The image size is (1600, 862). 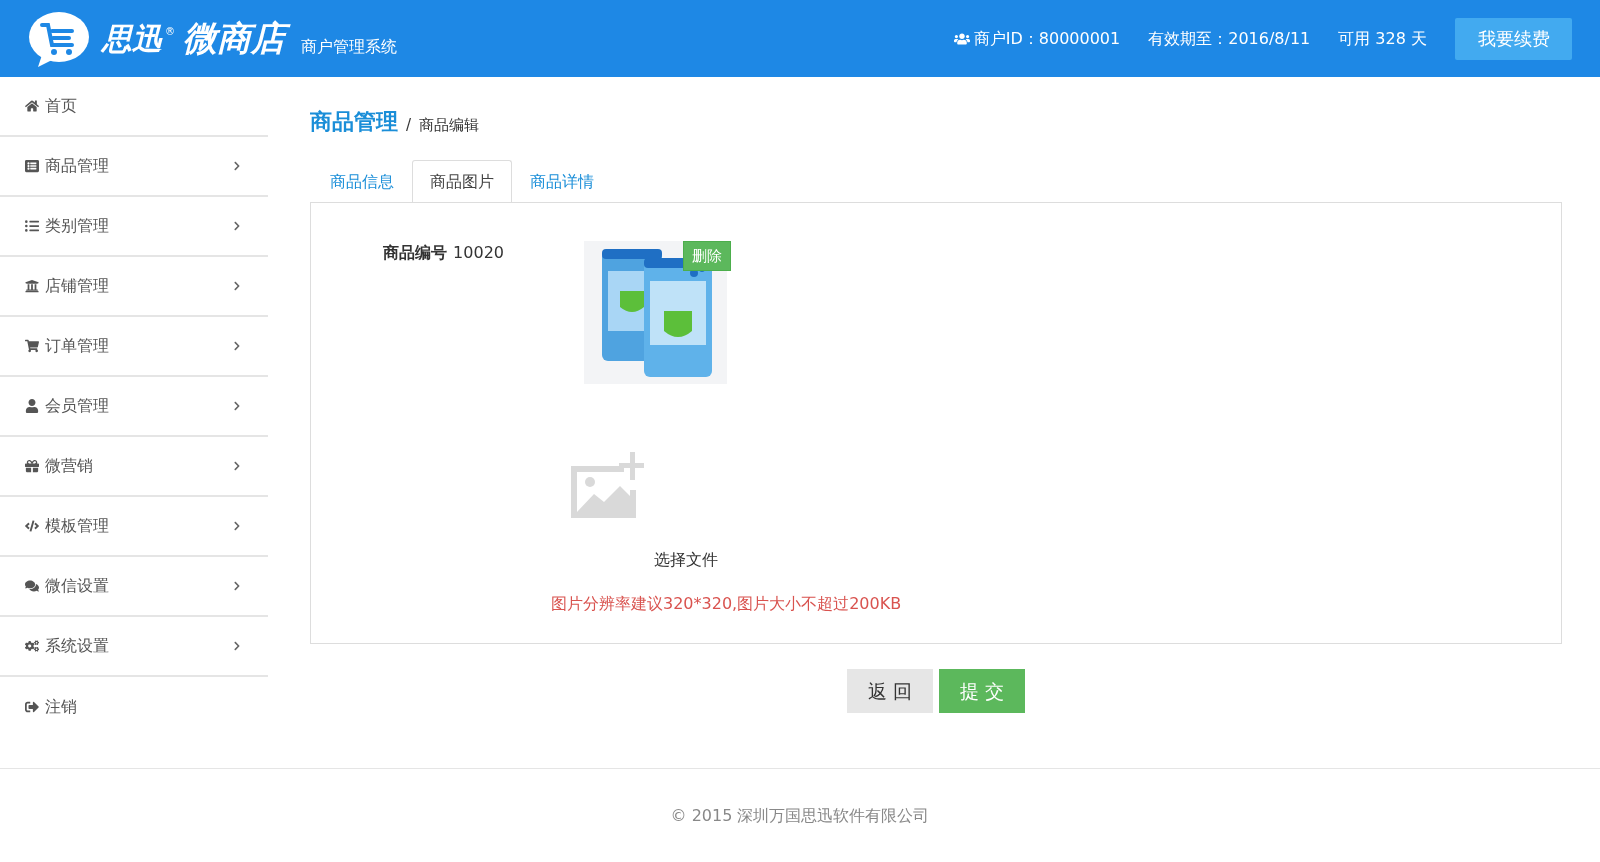 What do you see at coordinates (1382, 38) in the screenshot?
I see `days-remaining: 可用 328 天` at bounding box center [1382, 38].